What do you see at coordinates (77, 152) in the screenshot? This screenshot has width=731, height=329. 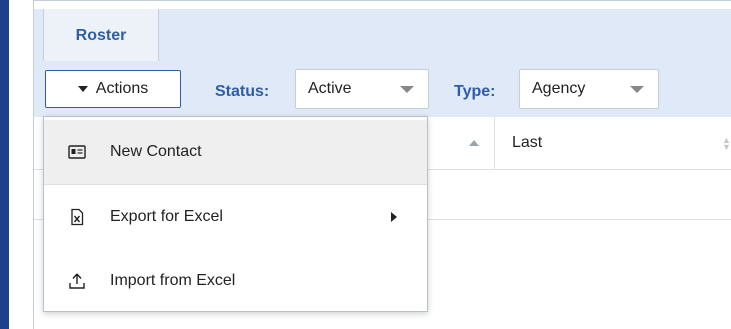 I see `contact-card-icon` at bounding box center [77, 152].